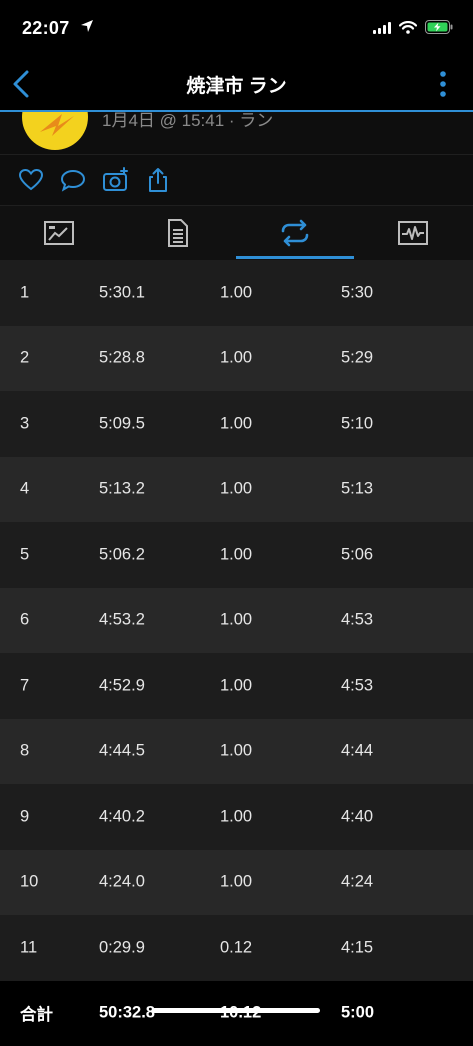  I want to click on table-row: 4 5:13.2 1.00 5:13, so click(236, 490).